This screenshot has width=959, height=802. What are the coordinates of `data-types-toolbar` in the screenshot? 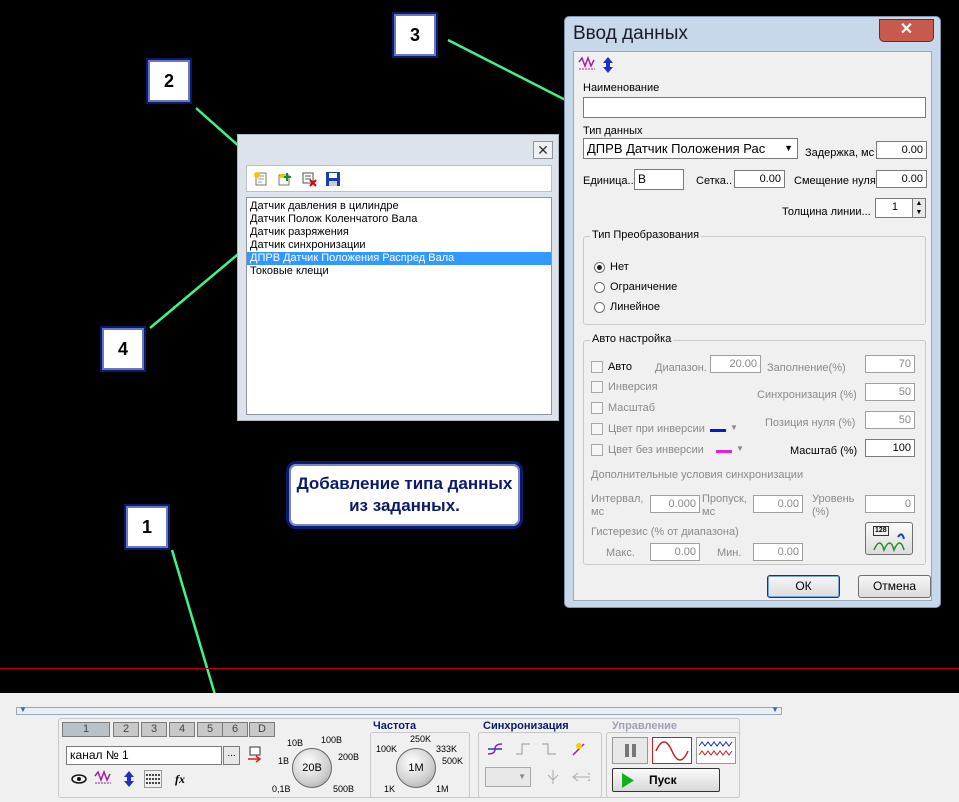 It's located at (399, 178).